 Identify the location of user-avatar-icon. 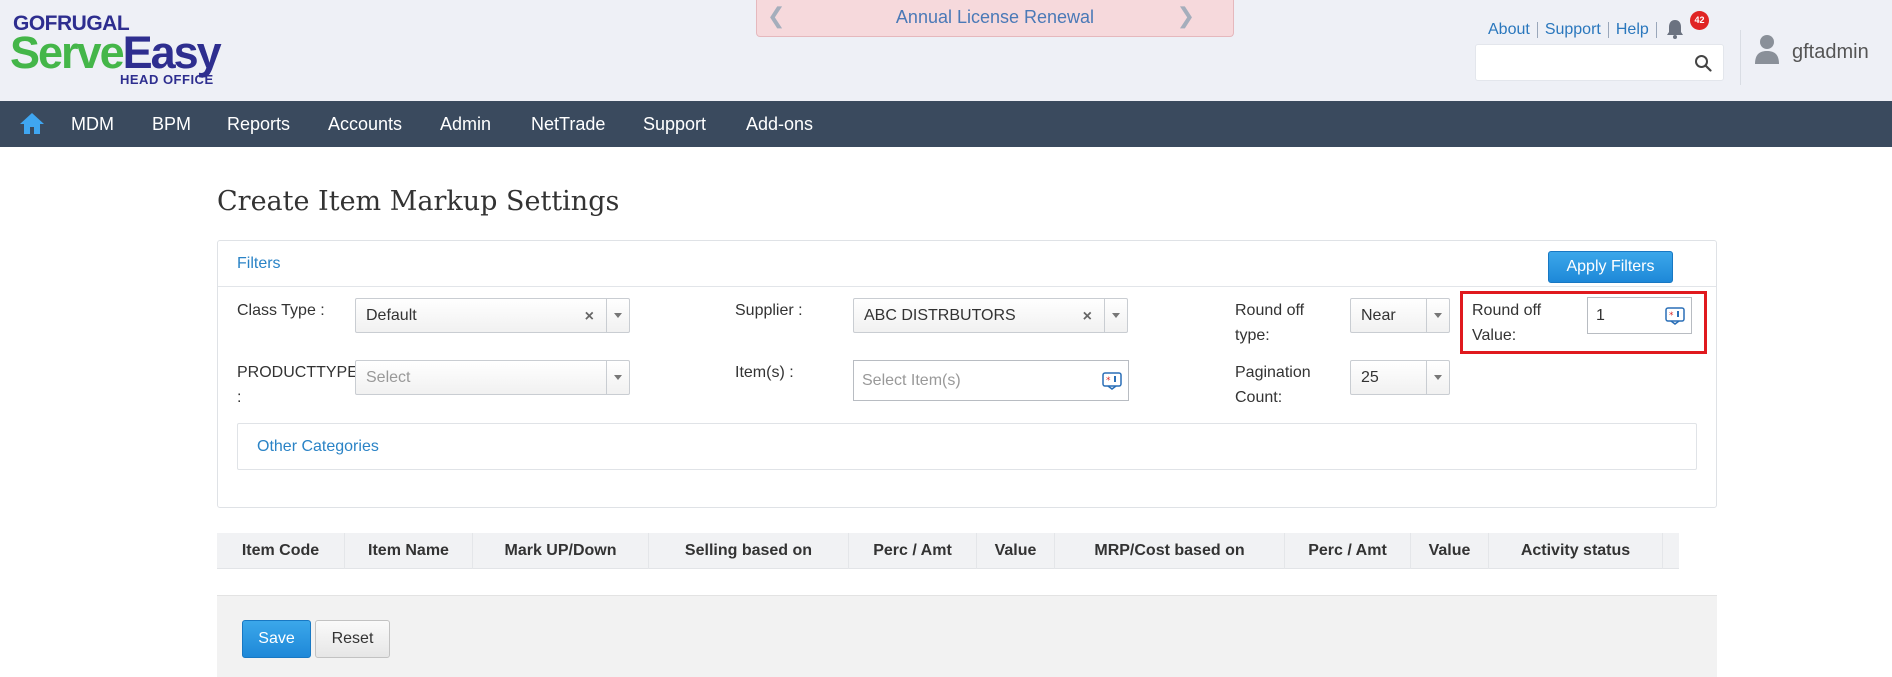
(1767, 49).